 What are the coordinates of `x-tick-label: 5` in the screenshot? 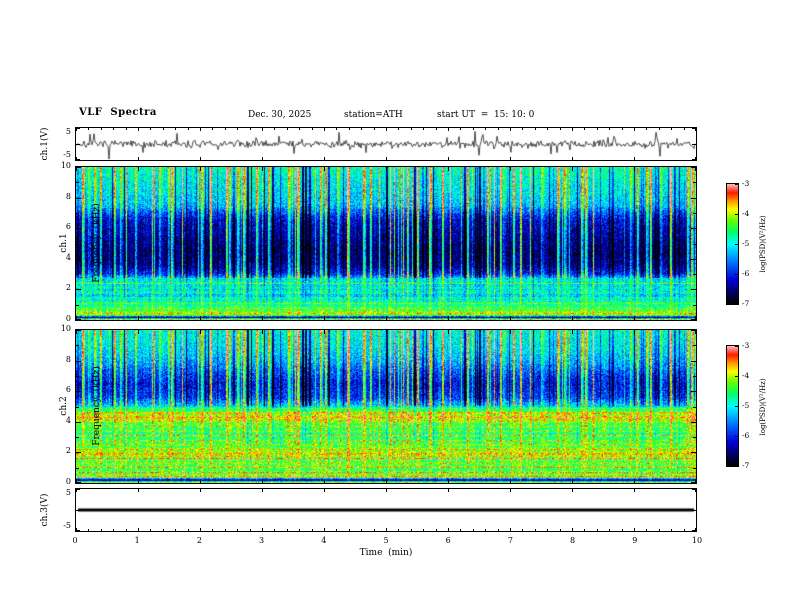 It's located at (386, 540).